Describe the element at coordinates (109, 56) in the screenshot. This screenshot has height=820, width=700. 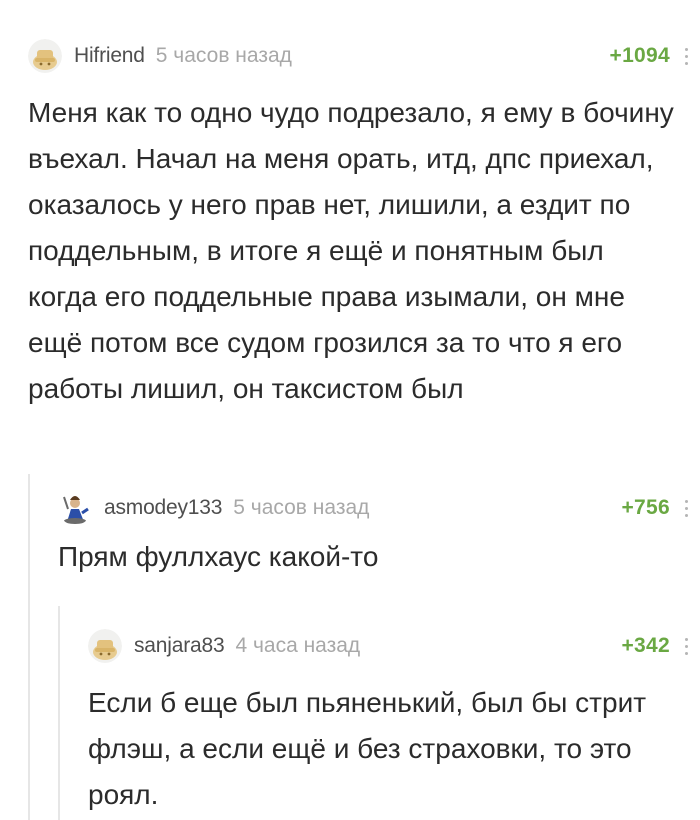
I see `username: Hifriend` at that location.